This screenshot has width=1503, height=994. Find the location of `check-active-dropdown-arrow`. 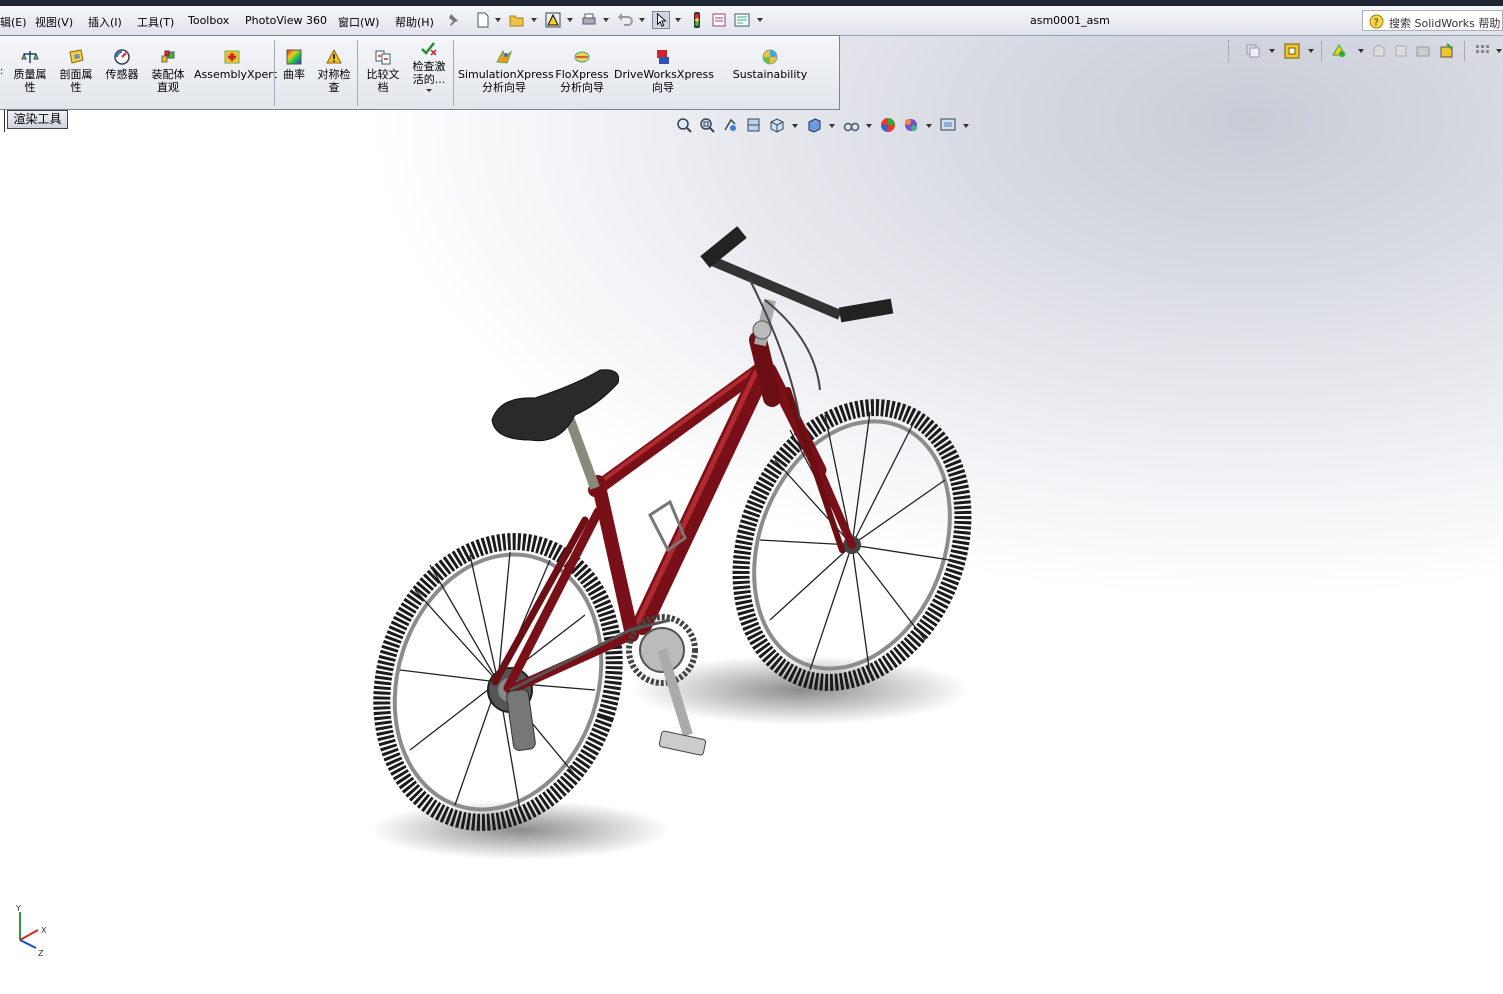

check-active-dropdown-arrow is located at coordinates (429, 90).